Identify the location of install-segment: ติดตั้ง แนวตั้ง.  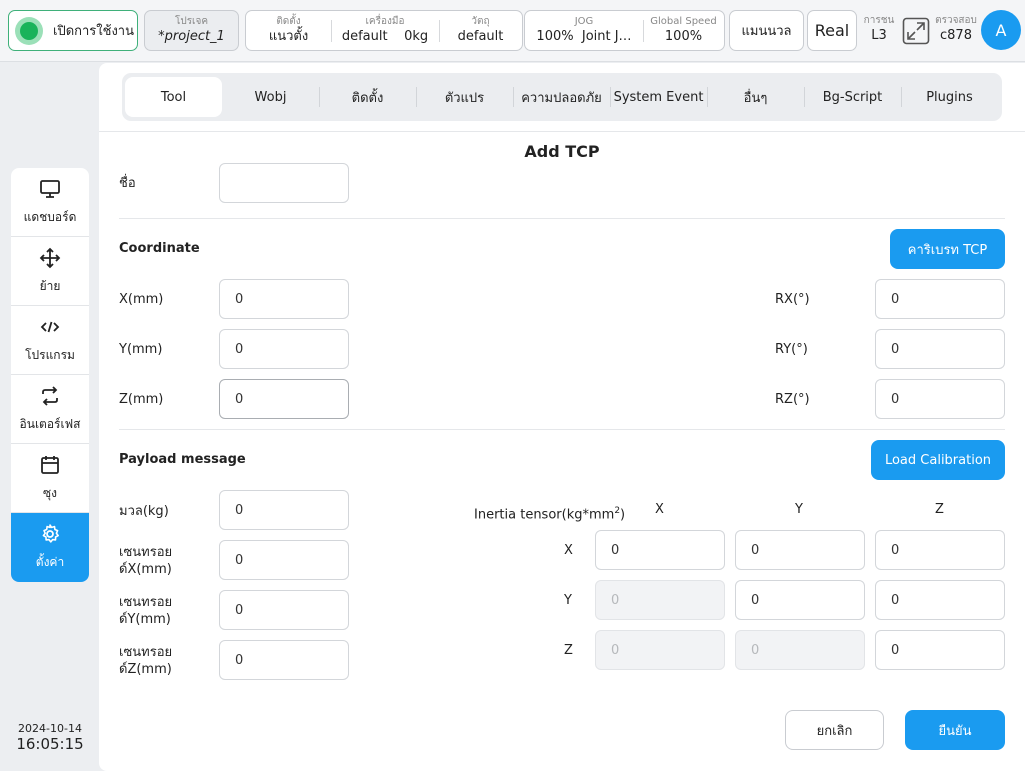
(288, 30).